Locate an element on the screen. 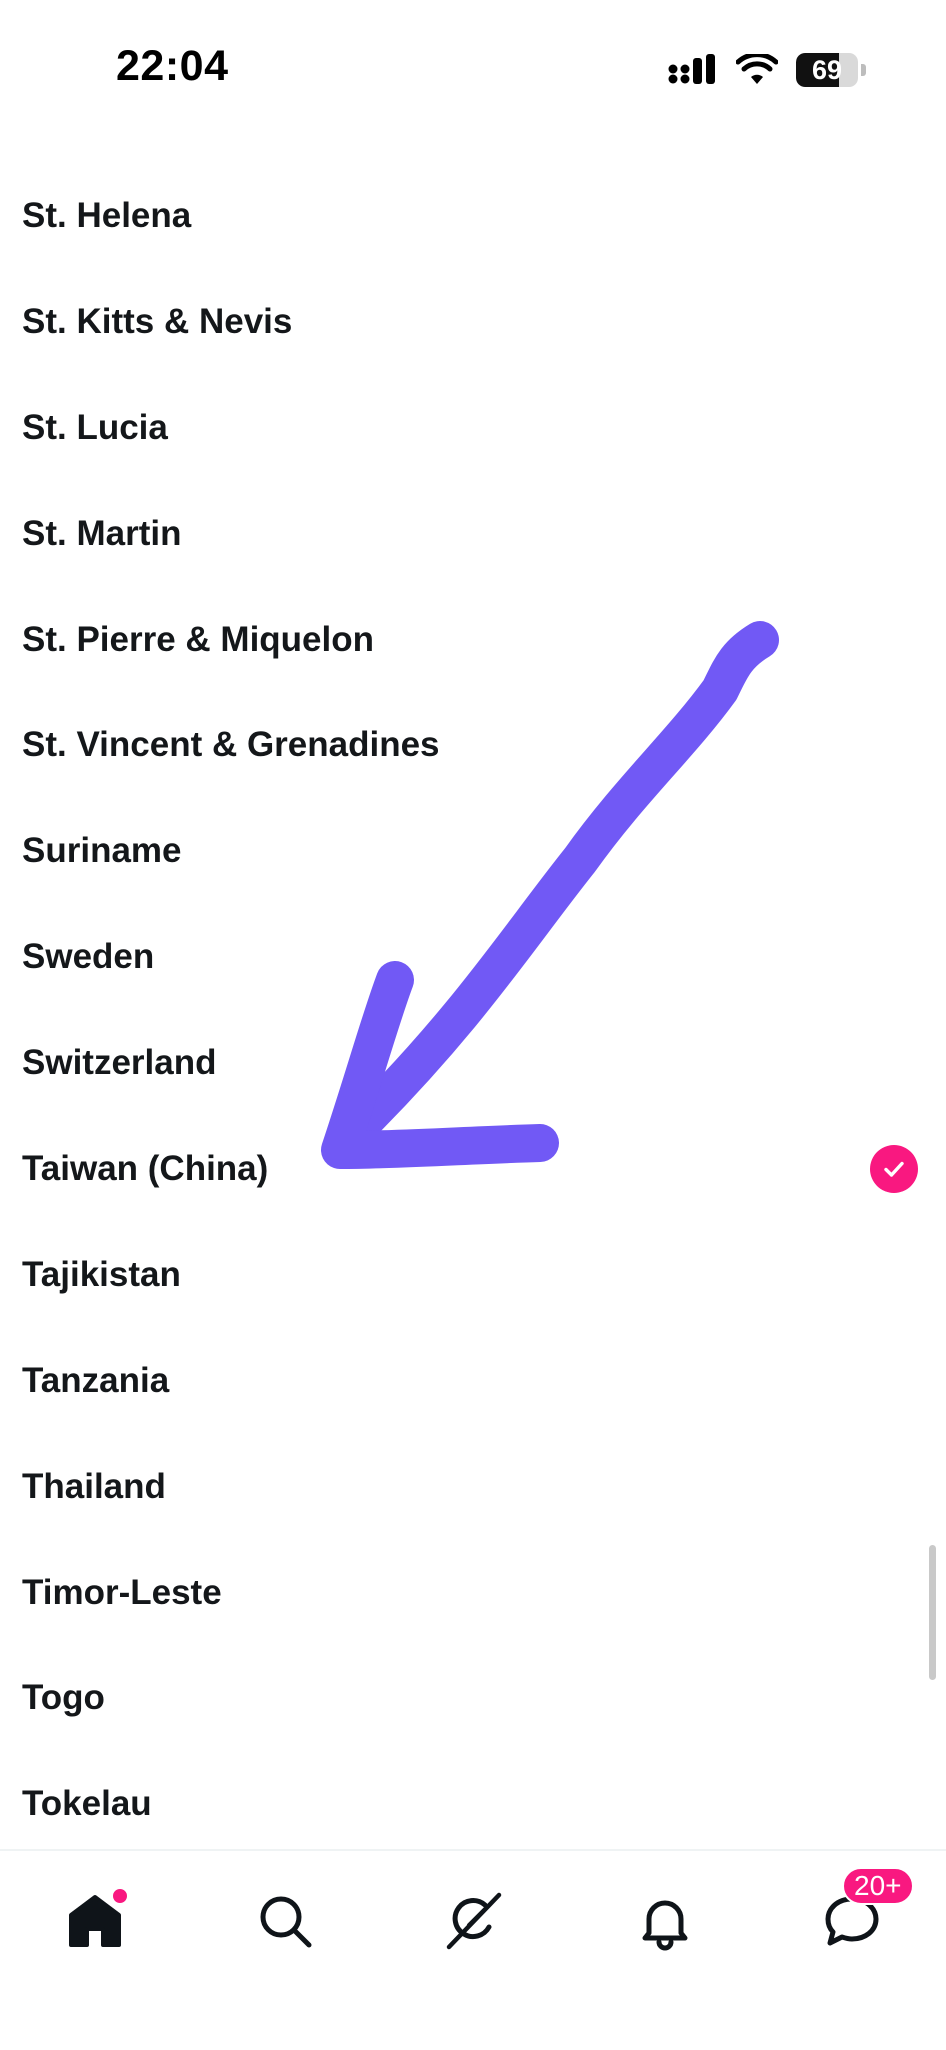  battery-cap is located at coordinates (863, 70).